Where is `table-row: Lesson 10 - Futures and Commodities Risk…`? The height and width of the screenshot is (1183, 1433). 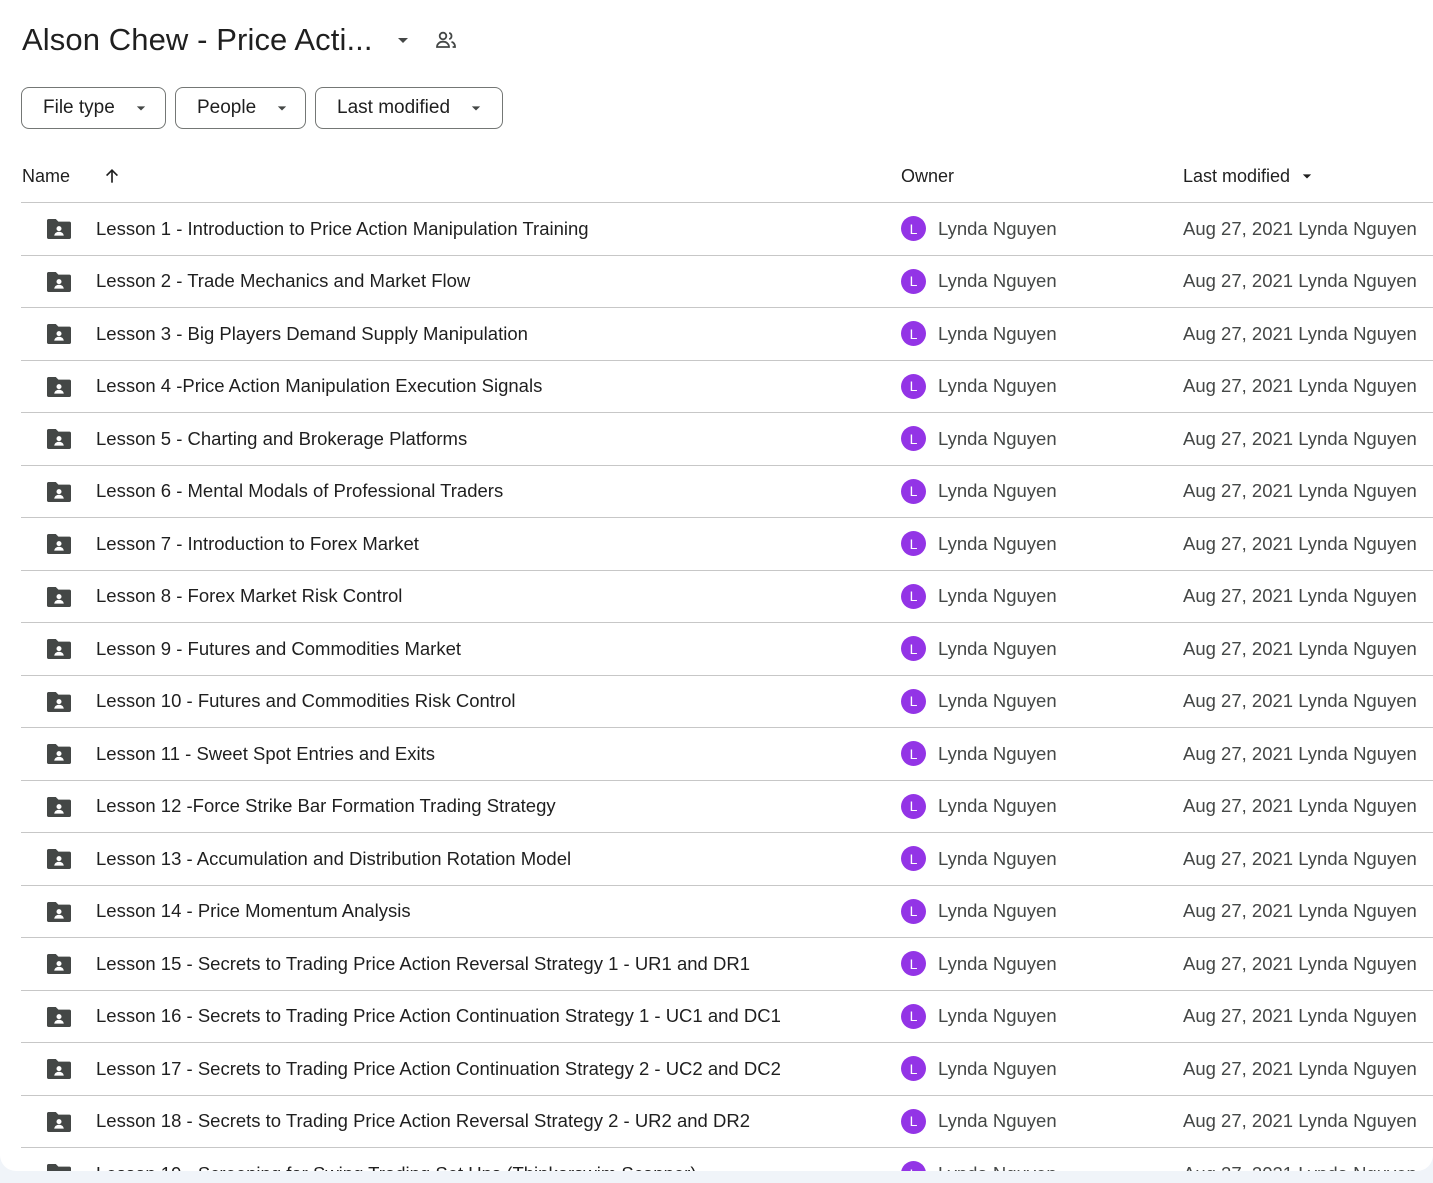 table-row: Lesson 10 - Futures and Commodities Risk… is located at coordinates (727, 702).